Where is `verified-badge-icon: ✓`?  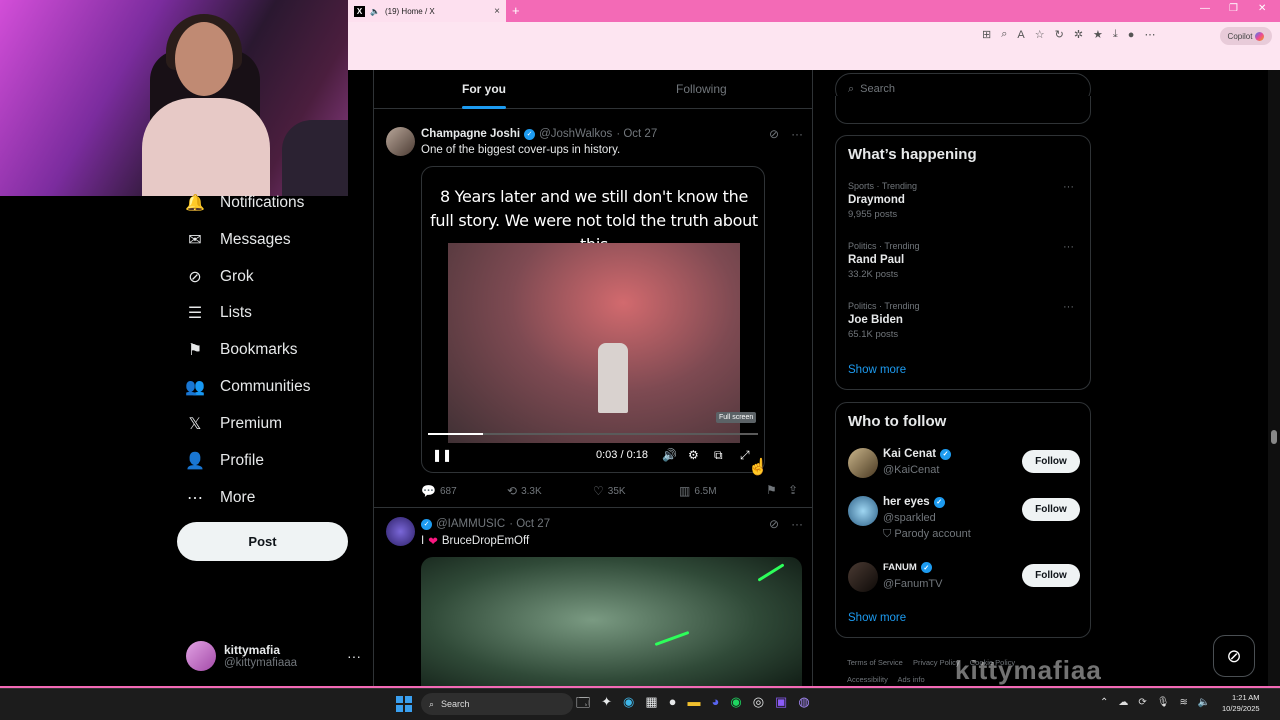 verified-badge-icon: ✓ is located at coordinates (939, 502).